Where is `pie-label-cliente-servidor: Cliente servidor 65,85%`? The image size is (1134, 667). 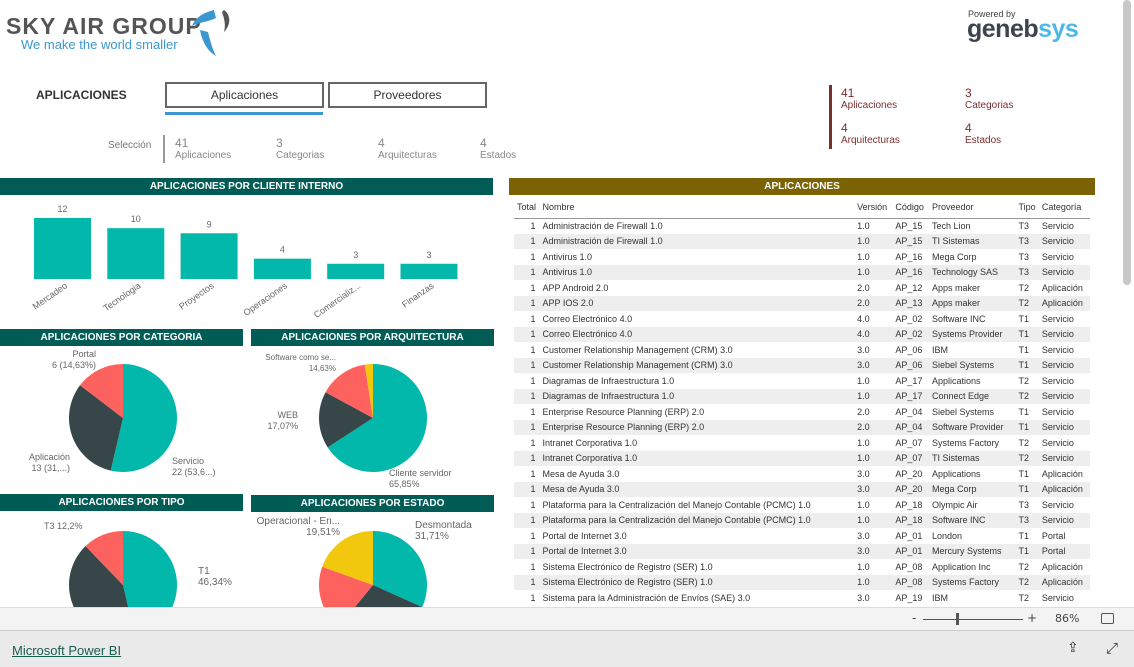 pie-label-cliente-servidor: Cliente servidor 65,85% is located at coordinates (420, 479).